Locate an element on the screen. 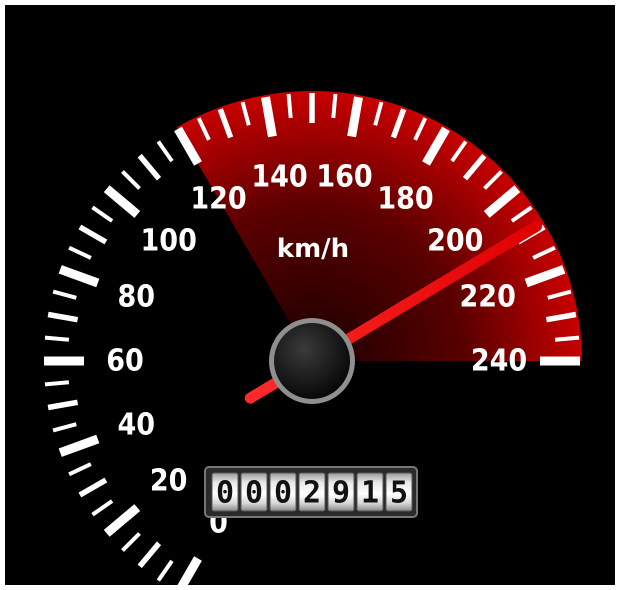  tick-label: 180 is located at coordinates (405, 199).